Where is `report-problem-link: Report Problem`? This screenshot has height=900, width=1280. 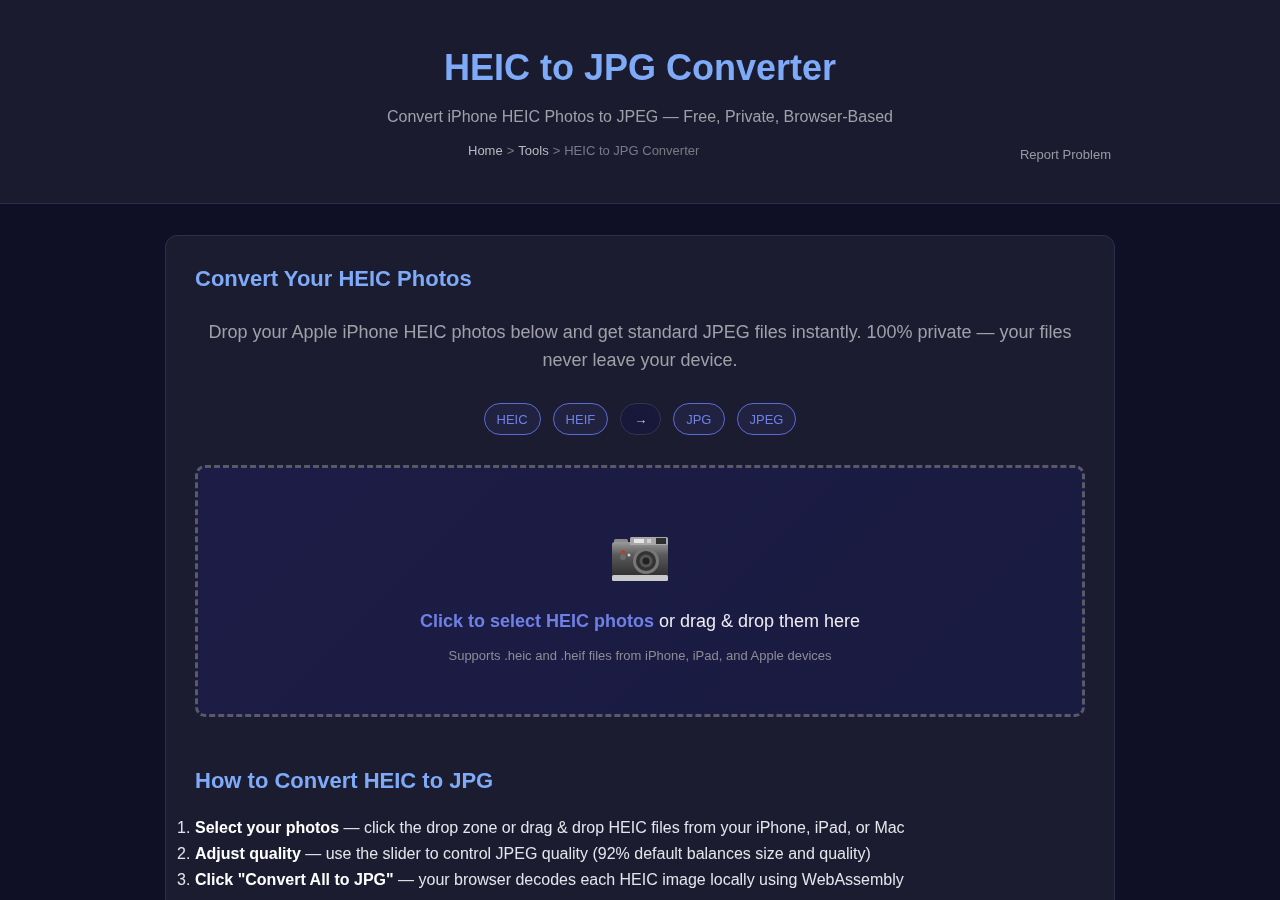
report-problem-link: Report Problem is located at coordinates (1065, 155).